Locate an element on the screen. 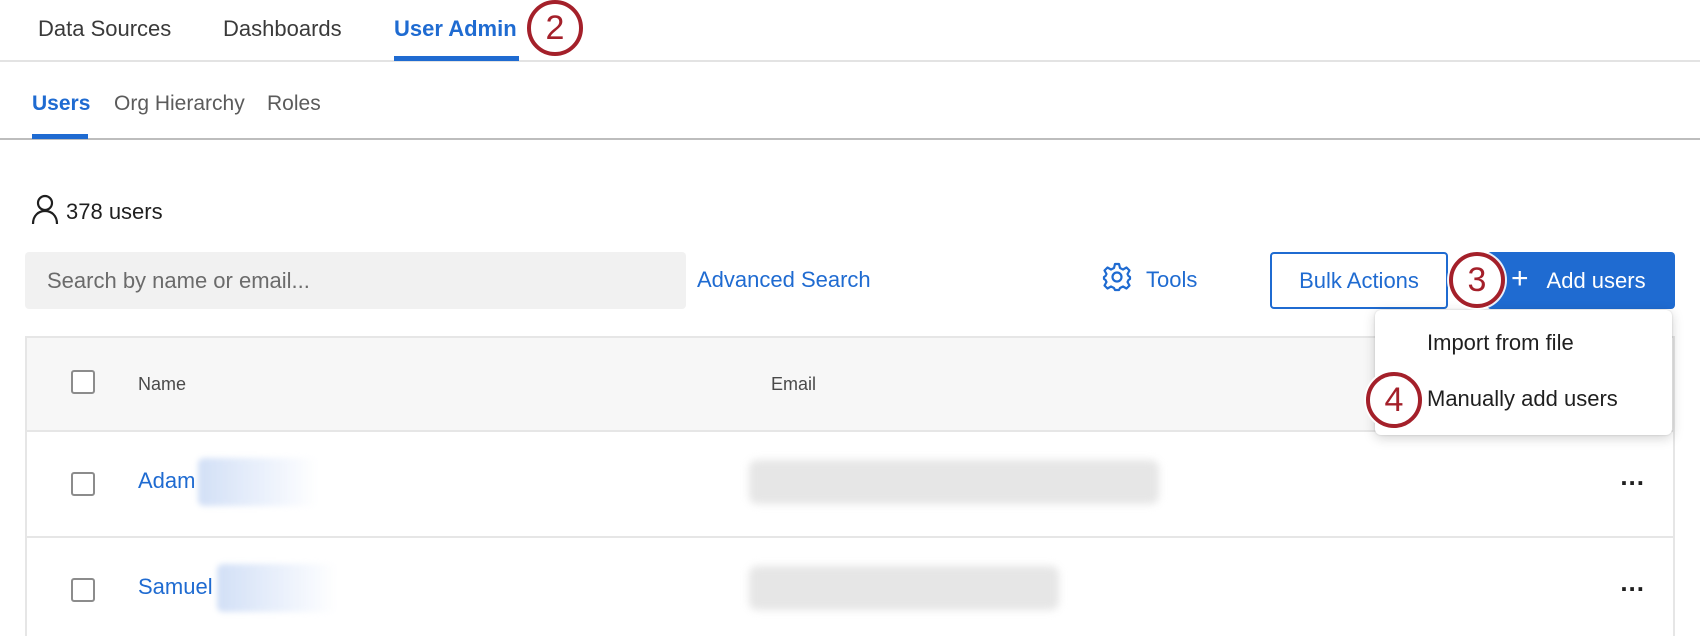 The width and height of the screenshot is (1700, 636). tools-label: Tools is located at coordinates (1172, 279).